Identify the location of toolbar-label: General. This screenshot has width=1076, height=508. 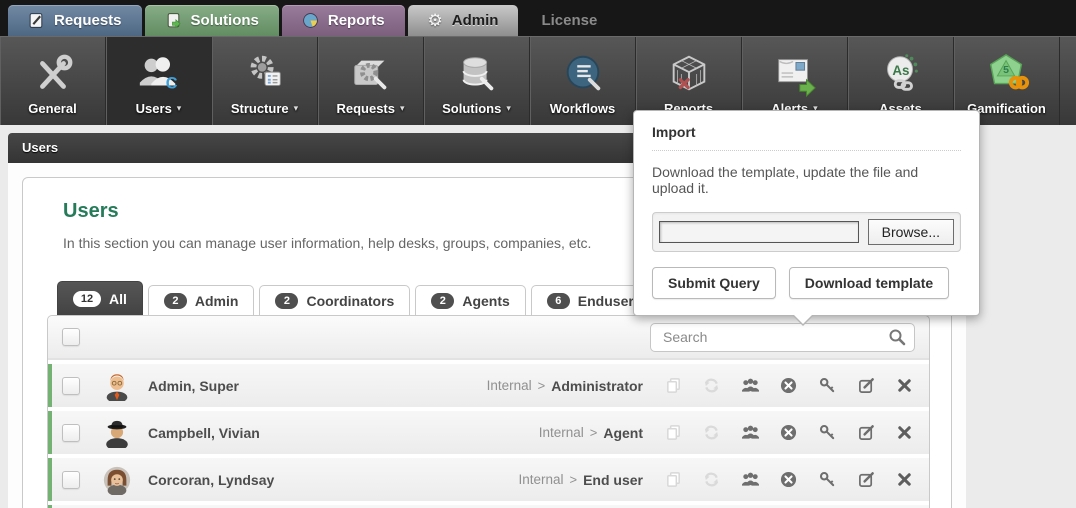
(52, 108).